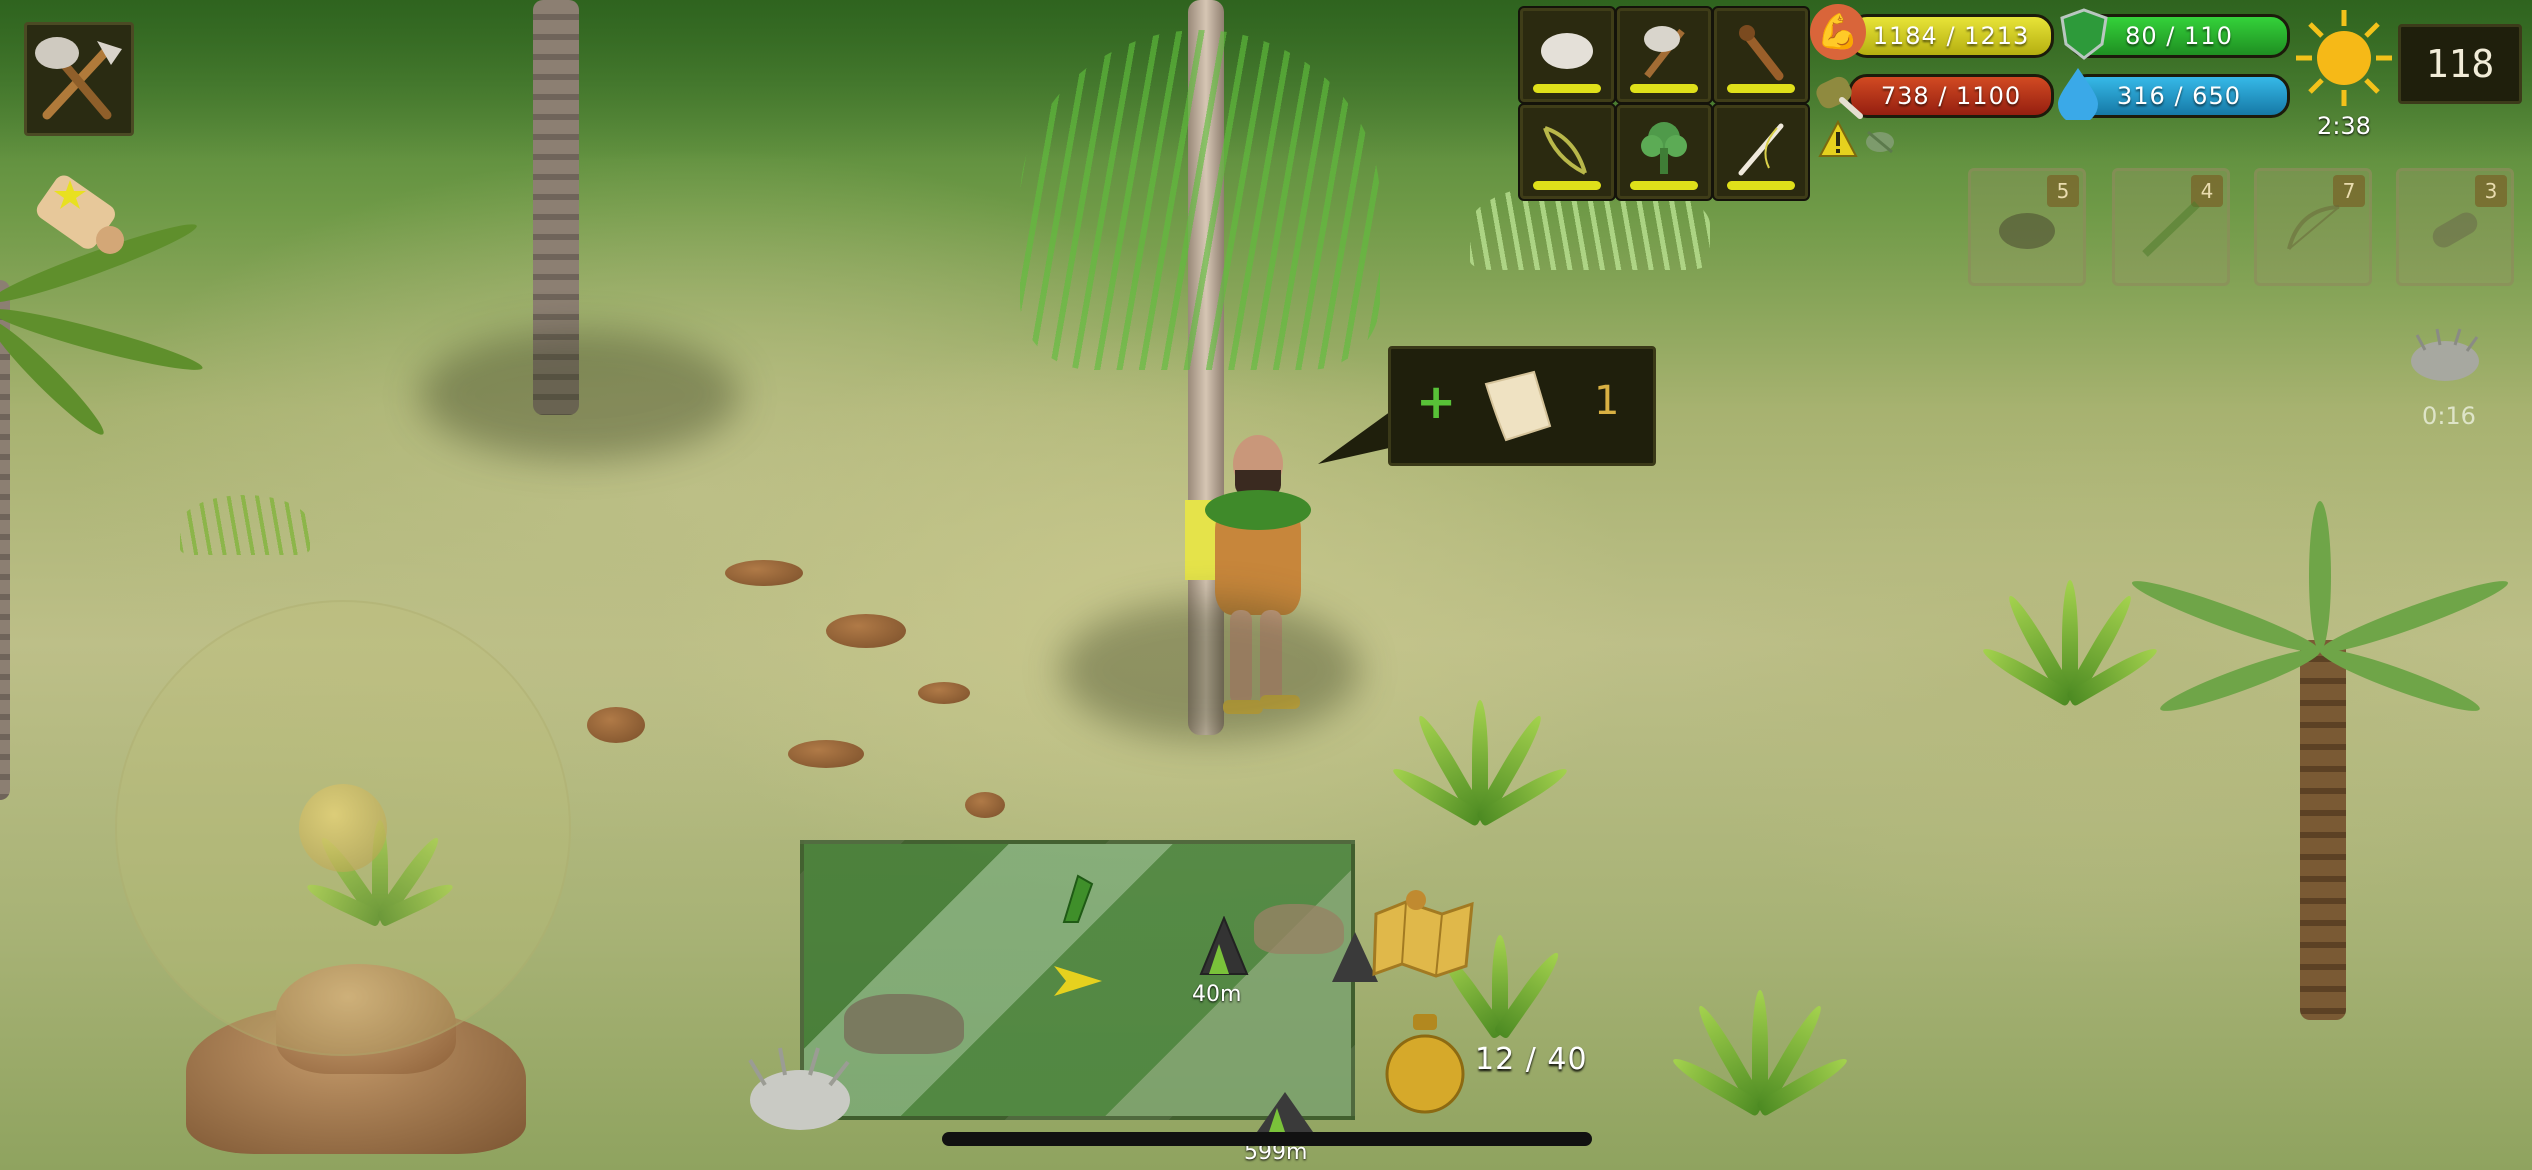  I want to click on plus-icon: +, so click(1436, 402).